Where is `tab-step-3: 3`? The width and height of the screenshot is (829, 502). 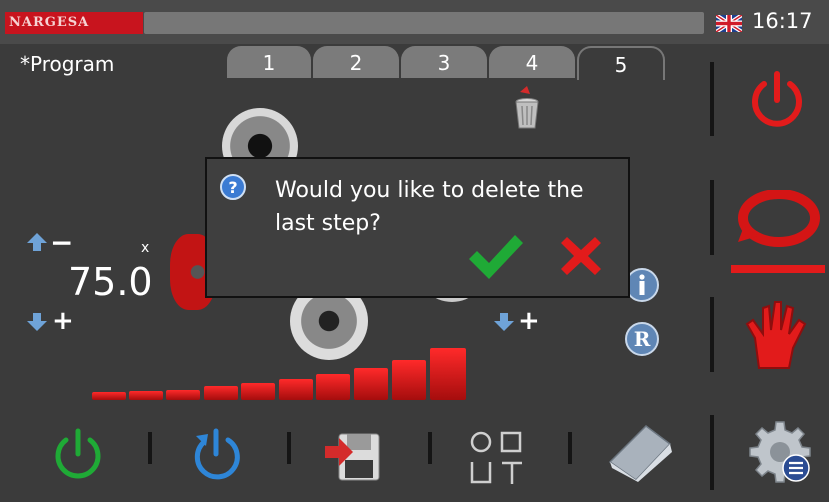 tab-step-3: 3 is located at coordinates (444, 62).